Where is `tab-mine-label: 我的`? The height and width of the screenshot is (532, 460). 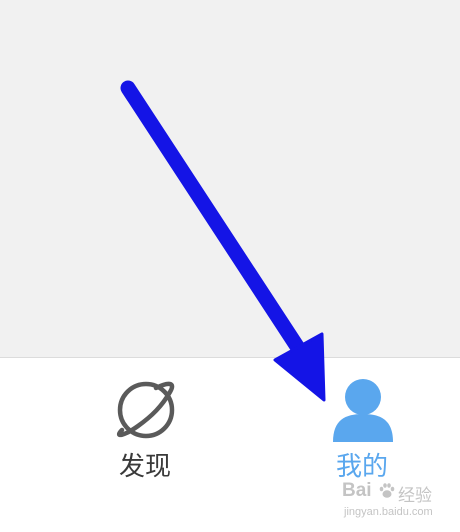
tab-mine-label: 我的 is located at coordinates (361, 467).